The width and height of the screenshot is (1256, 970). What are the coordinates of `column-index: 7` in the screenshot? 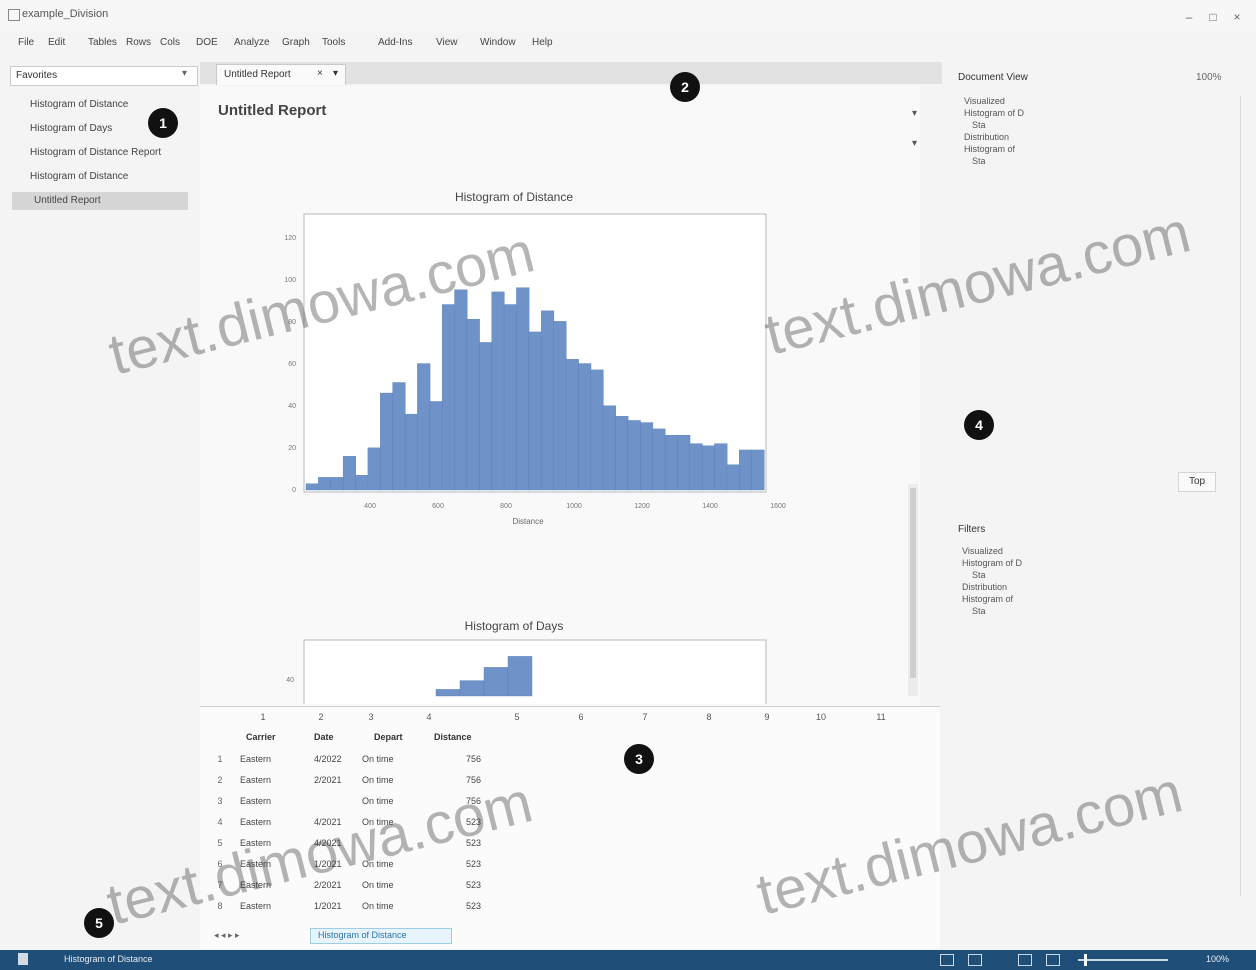 It's located at (645, 717).